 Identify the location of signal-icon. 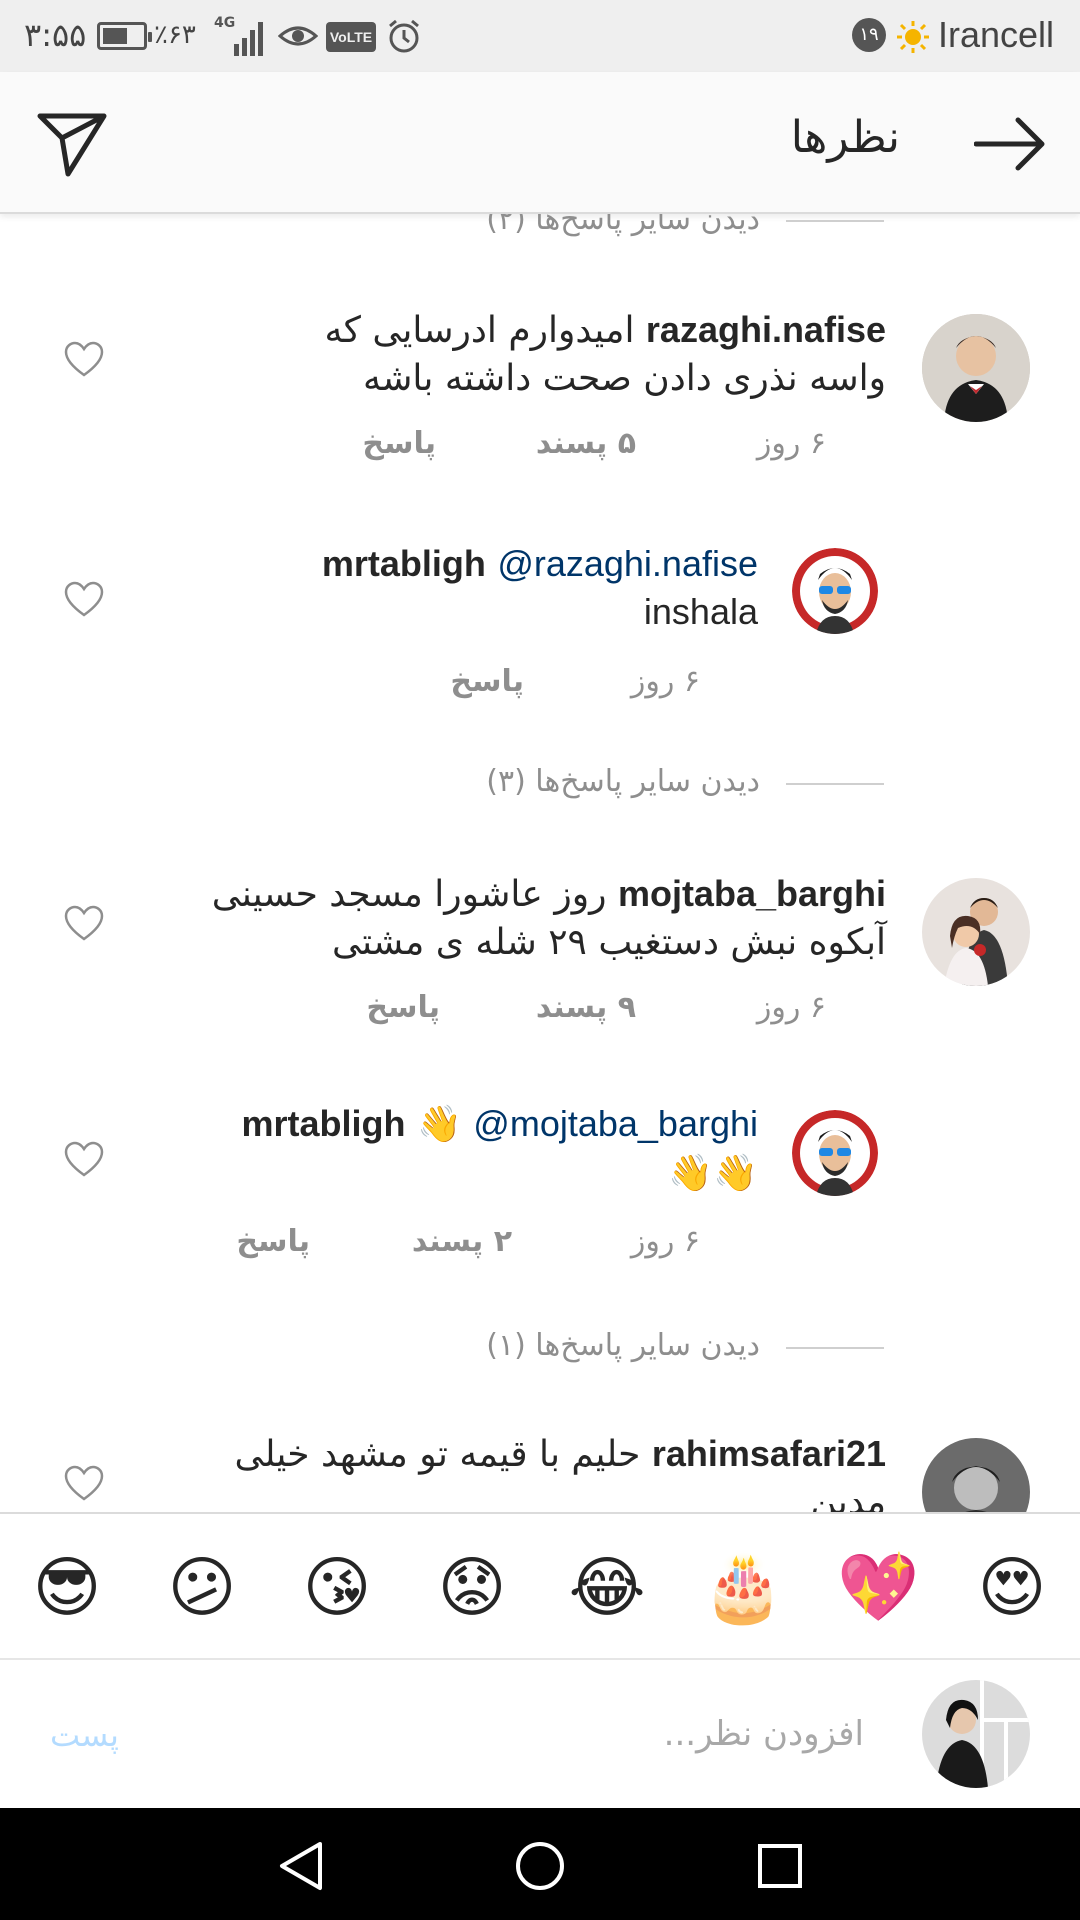
(250, 36).